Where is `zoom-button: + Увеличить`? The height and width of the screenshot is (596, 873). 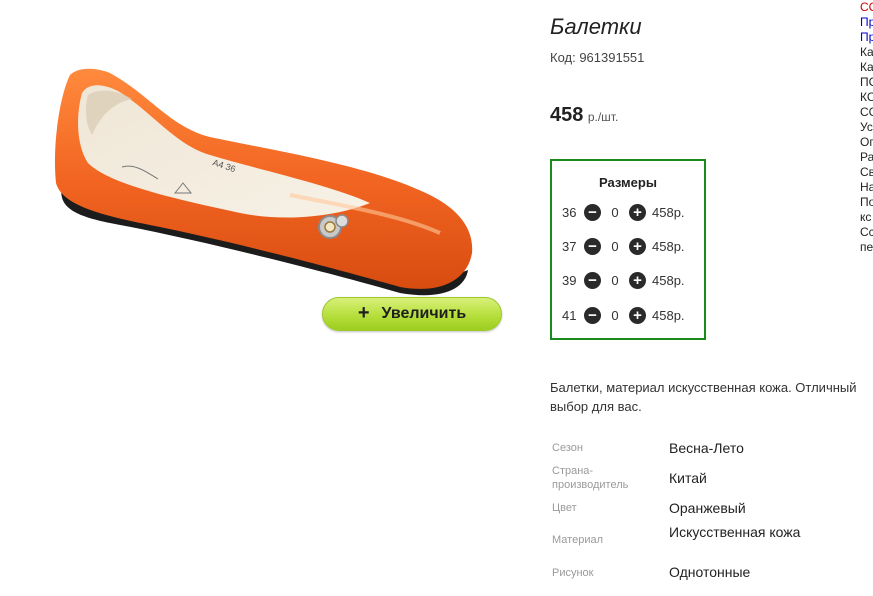 zoom-button: + Увеличить is located at coordinates (412, 314).